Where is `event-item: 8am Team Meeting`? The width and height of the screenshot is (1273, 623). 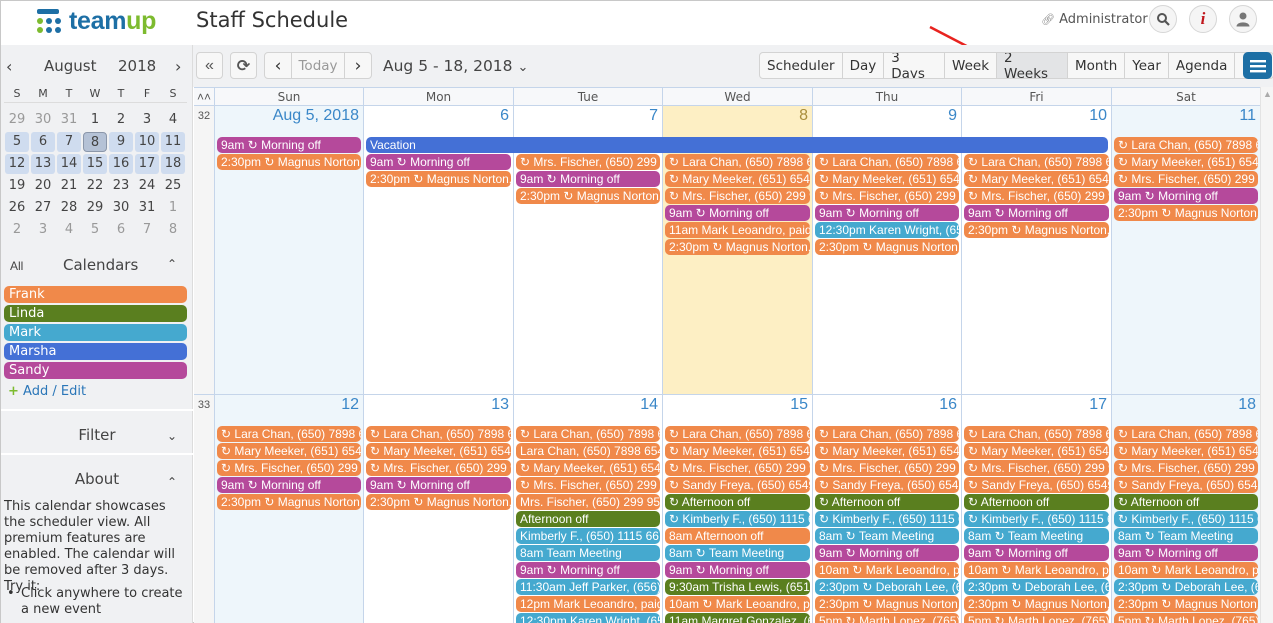
event-item: 8am Team Meeting is located at coordinates (588, 553).